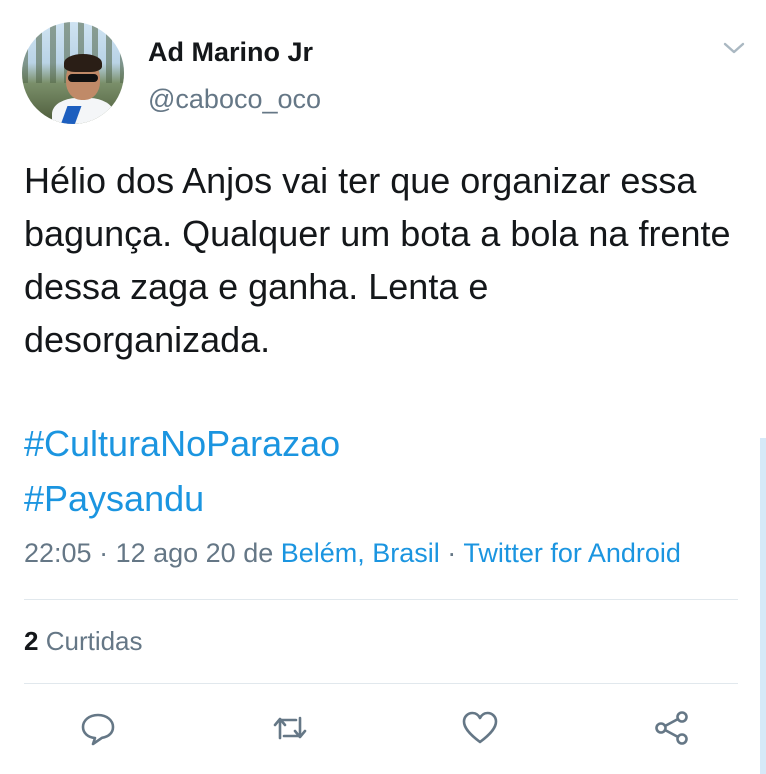 The image size is (766, 774). What do you see at coordinates (230, 52) in the screenshot?
I see `display-name: Ad Marino Jr` at bounding box center [230, 52].